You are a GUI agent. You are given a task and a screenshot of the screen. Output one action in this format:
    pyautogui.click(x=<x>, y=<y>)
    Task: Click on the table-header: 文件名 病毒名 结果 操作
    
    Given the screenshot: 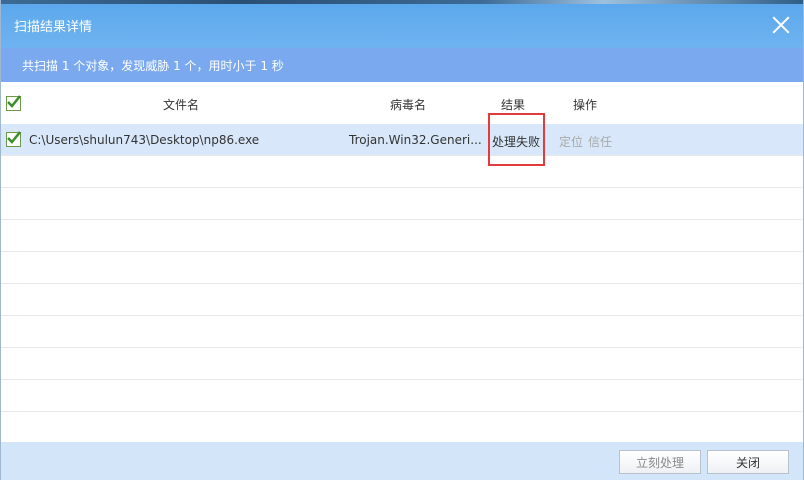 What is the action you would take?
    pyautogui.click(x=402, y=103)
    